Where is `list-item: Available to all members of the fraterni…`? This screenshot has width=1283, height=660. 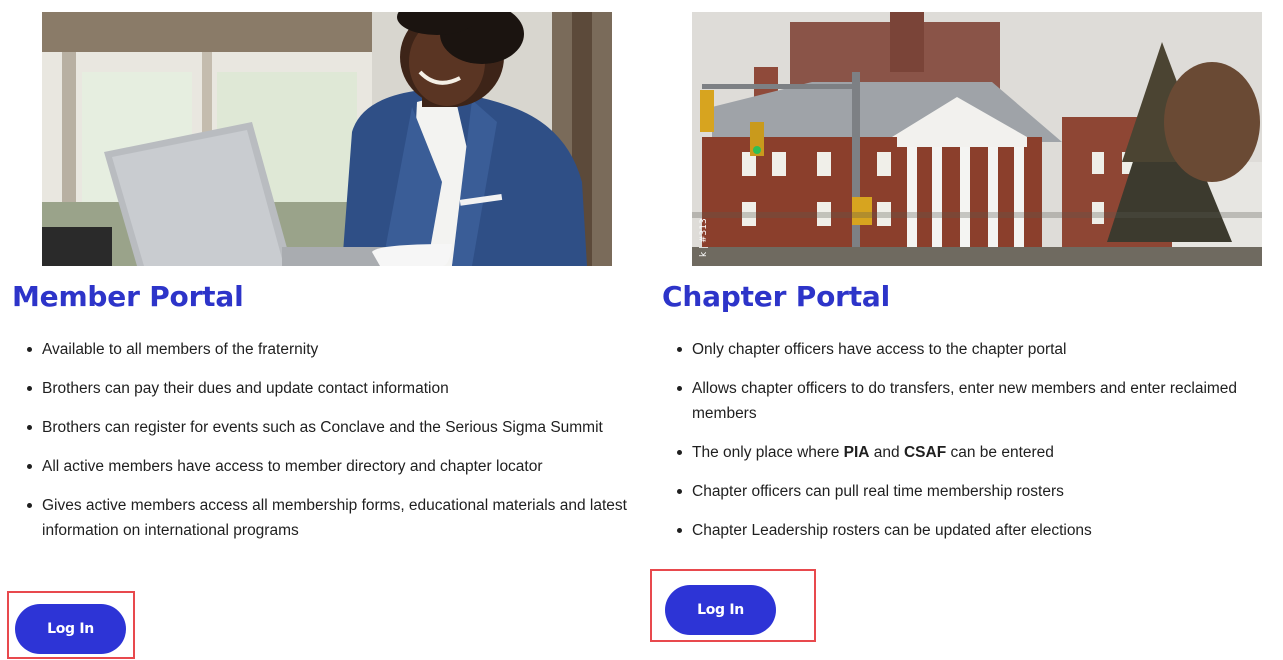 list-item: Available to all members of the fraterni… is located at coordinates (334, 349).